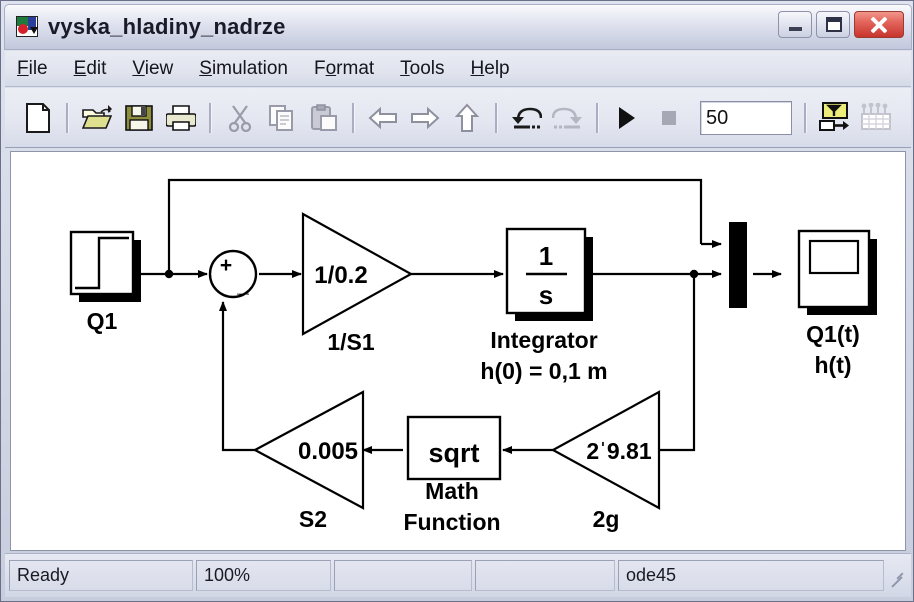 This screenshot has height=602, width=914. I want to click on block-sum: + _, so click(233, 274).